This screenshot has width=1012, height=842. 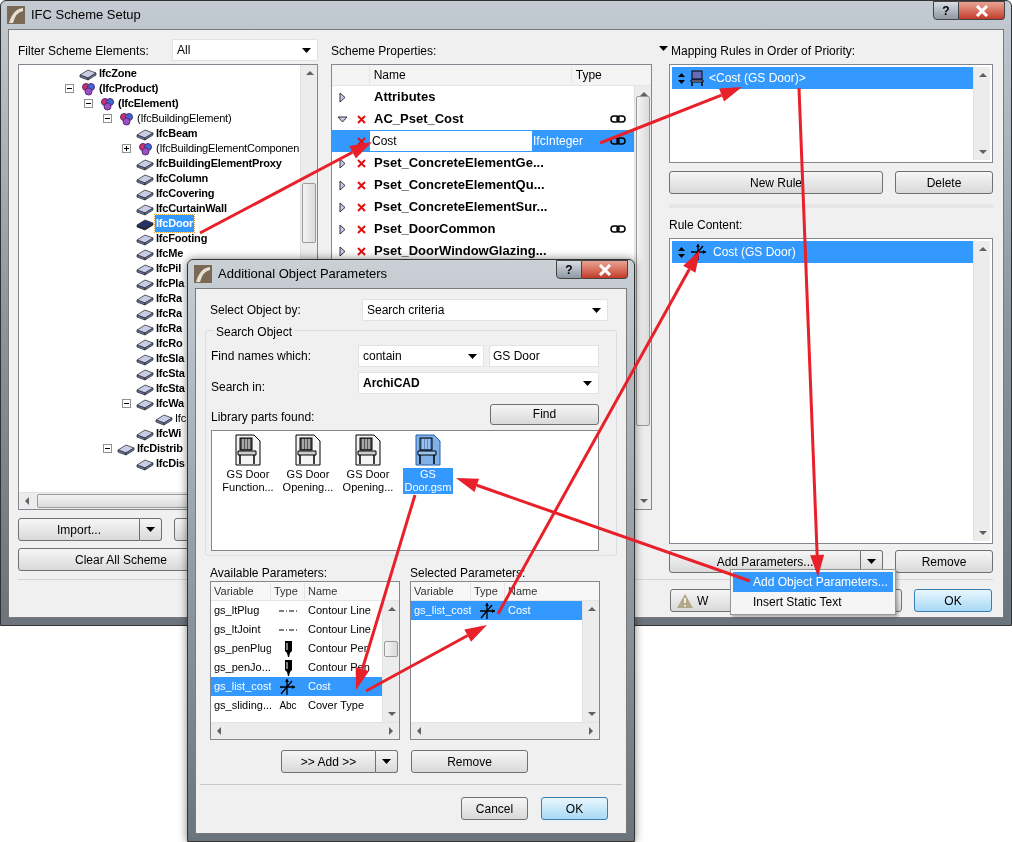 What do you see at coordinates (245, 50) in the screenshot?
I see `dropdown: All` at bounding box center [245, 50].